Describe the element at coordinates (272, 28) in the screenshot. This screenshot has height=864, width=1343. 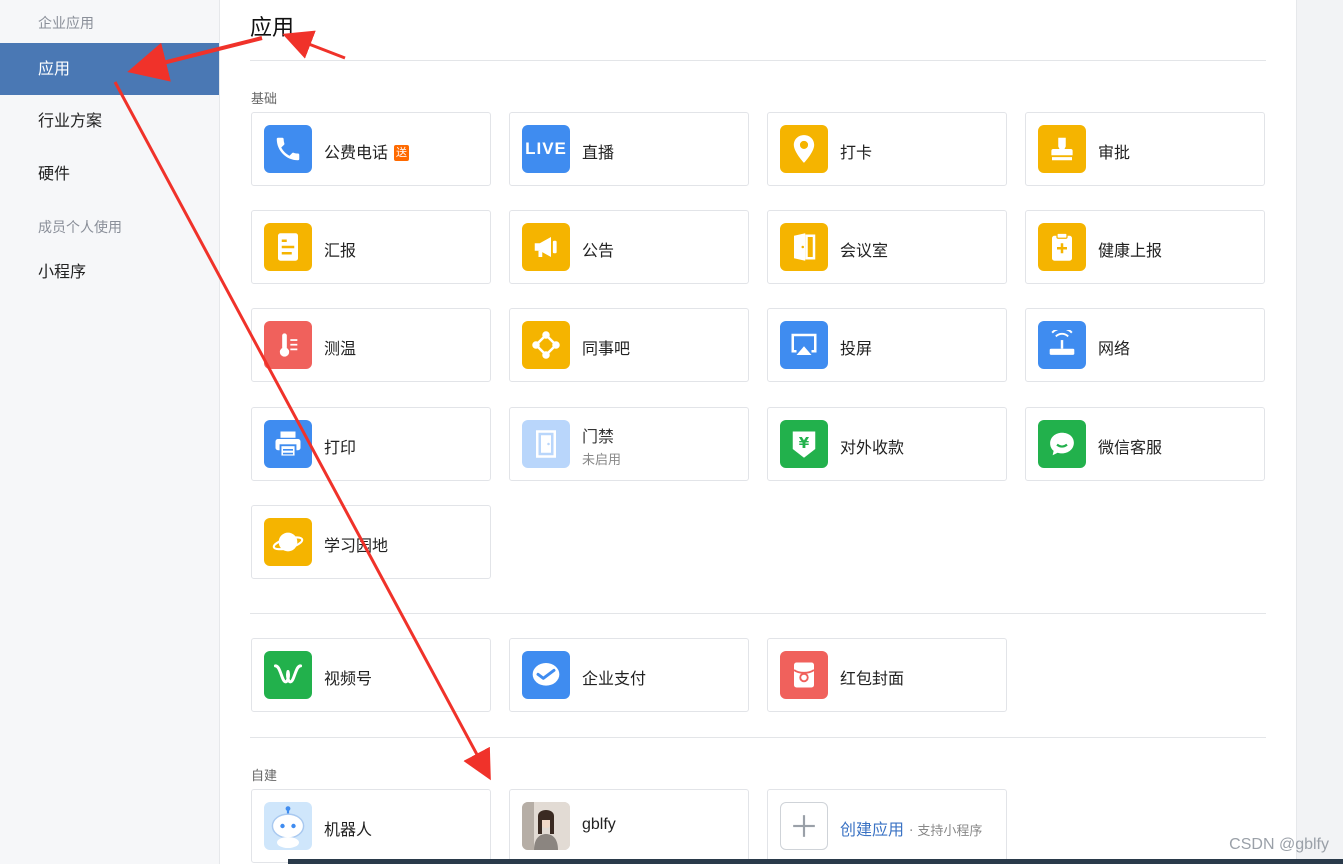
I see `page-title: 应用` at that location.